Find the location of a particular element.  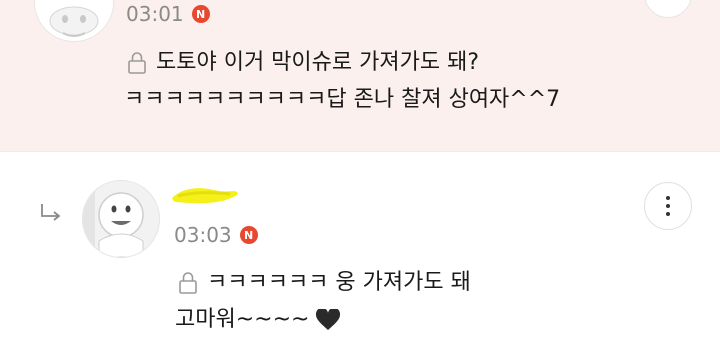

comment-text-line2: ㅋㅋㅋㅋㅋㅋㅋㅋㅋㅋ답 존나 찰져 상여자^^7 is located at coordinates (342, 99).